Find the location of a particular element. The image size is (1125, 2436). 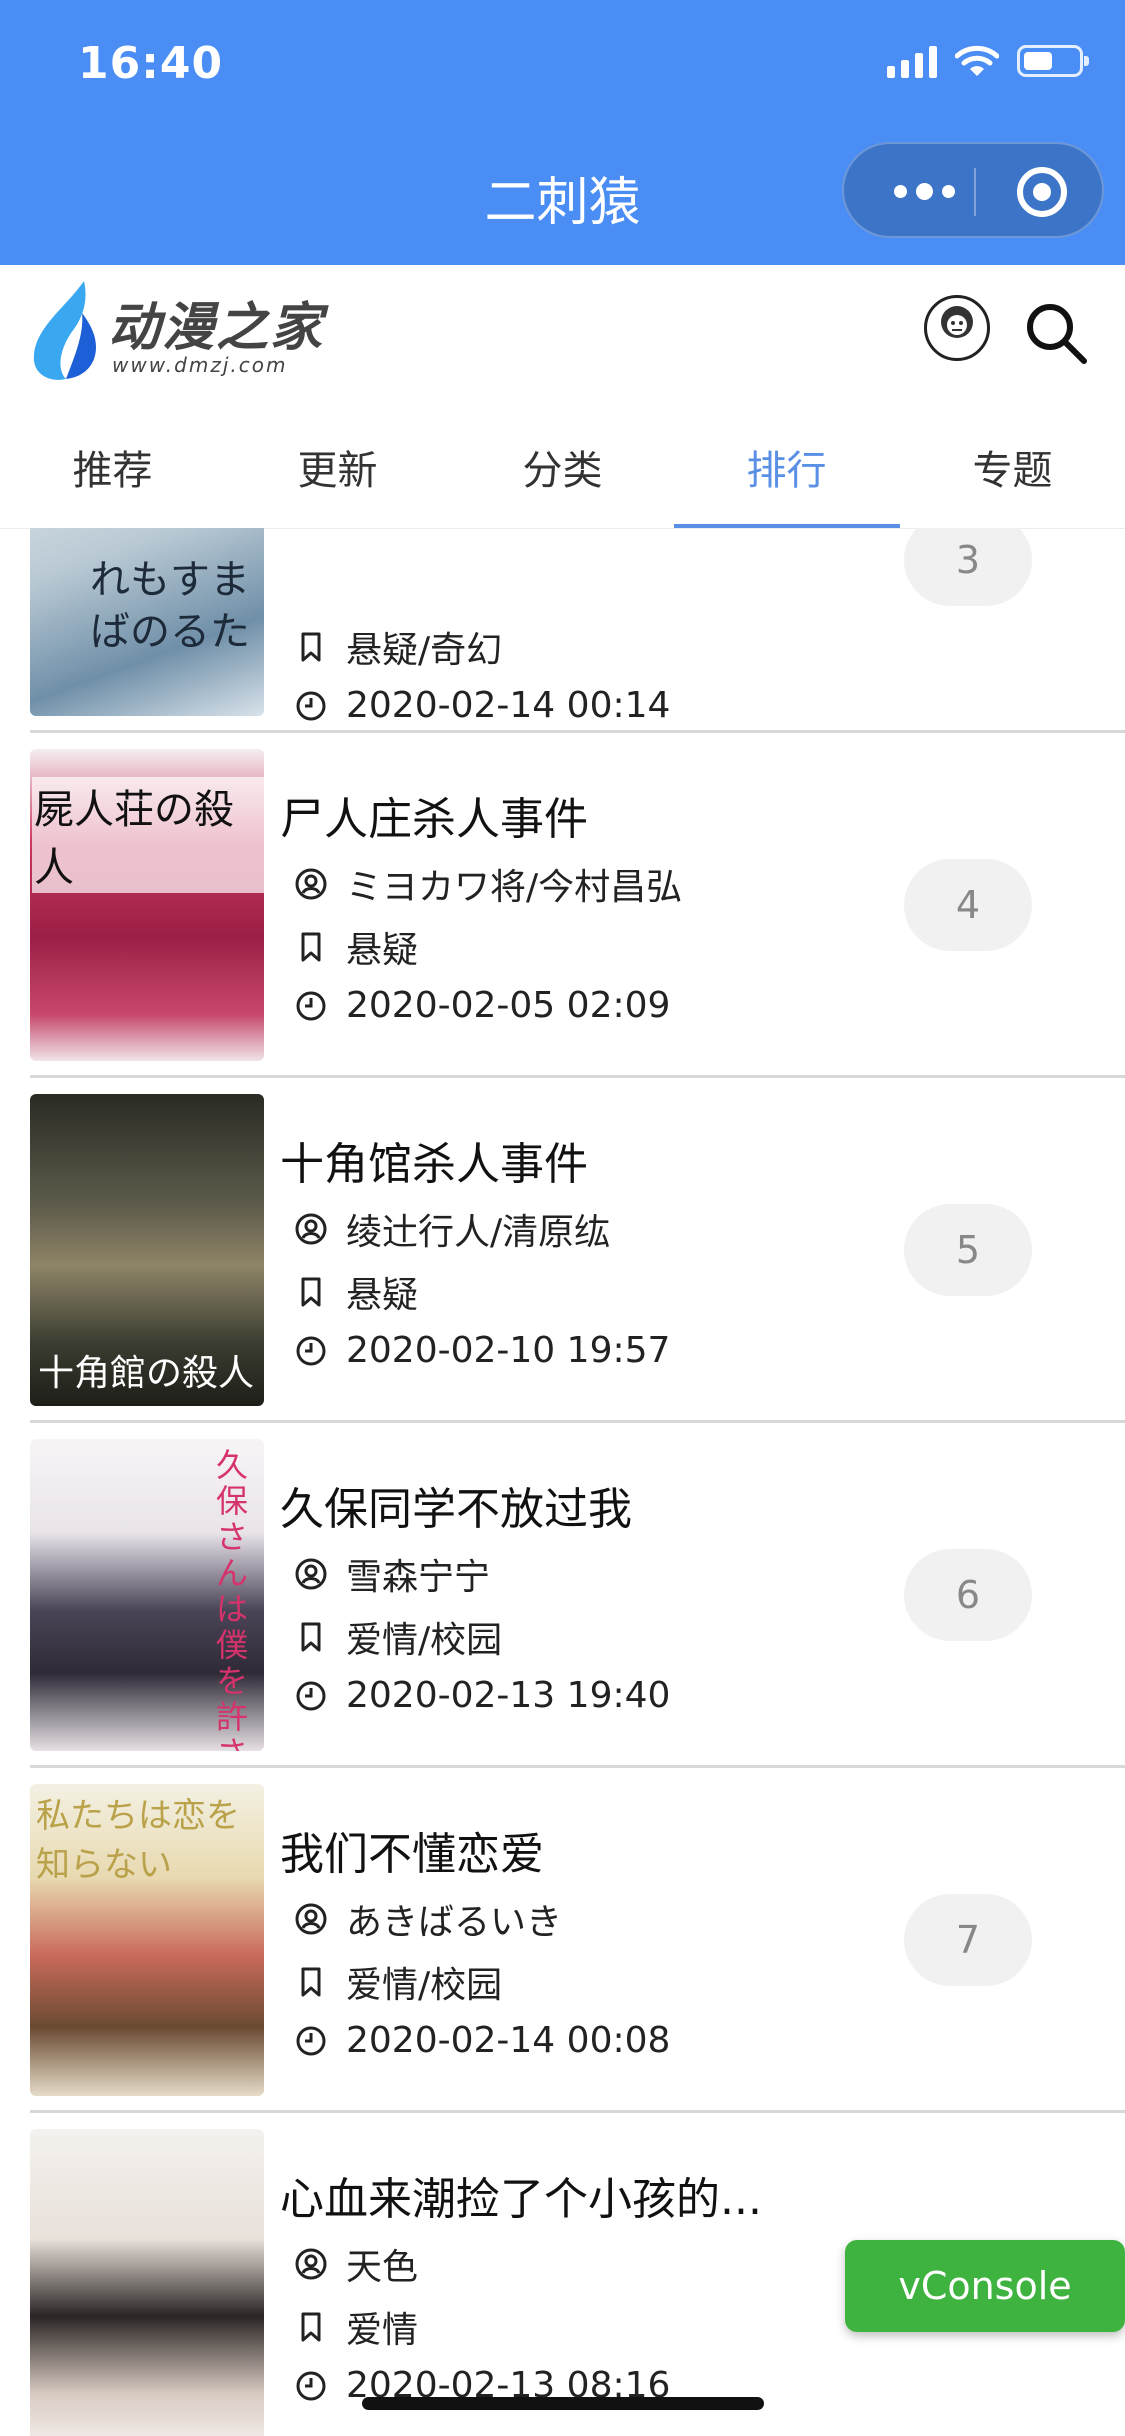

battery-icon is located at coordinates (1053, 61).